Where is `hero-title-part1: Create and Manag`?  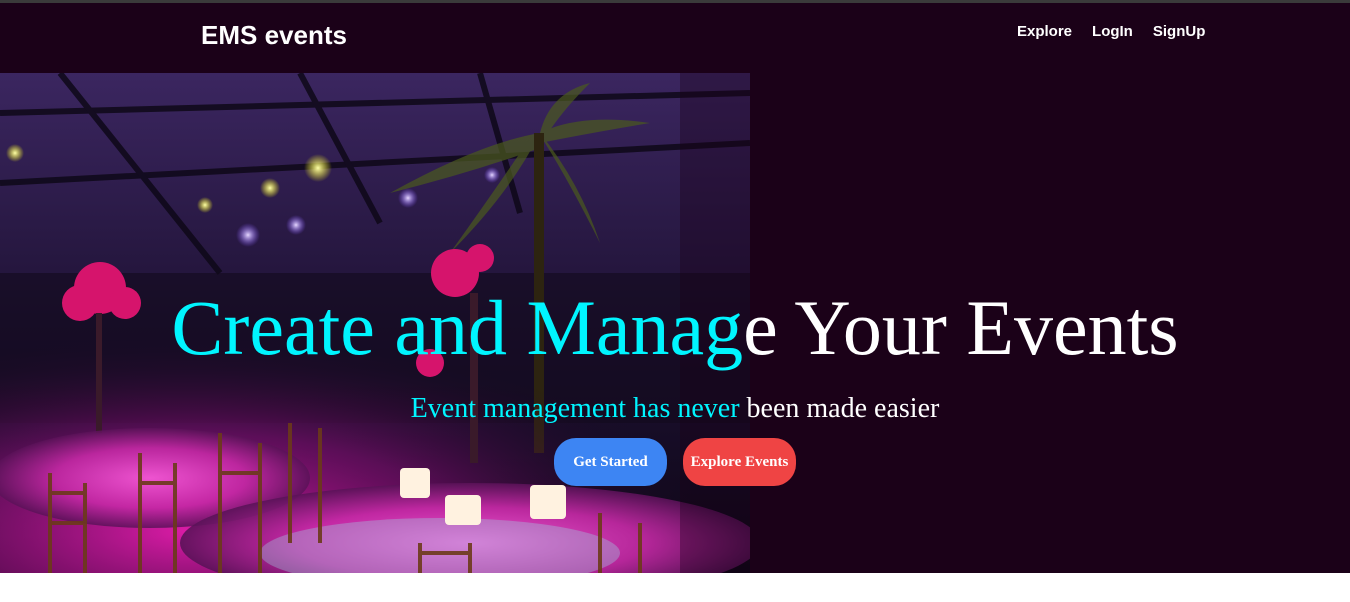
hero-title-part1: Create and Manag is located at coordinates (457, 327).